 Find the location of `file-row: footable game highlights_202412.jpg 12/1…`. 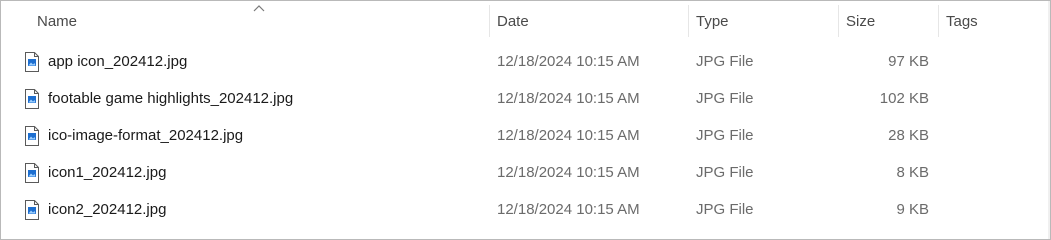

file-row: footable game highlights_202412.jpg 12/1… is located at coordinates (525, 99).